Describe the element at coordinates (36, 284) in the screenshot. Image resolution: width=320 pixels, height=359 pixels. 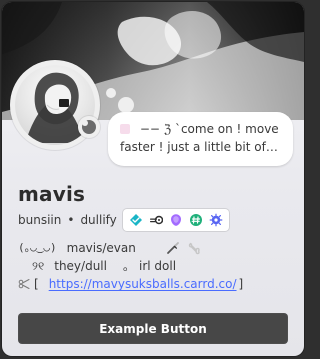
I see `bio-link-prefix: [` at that location.